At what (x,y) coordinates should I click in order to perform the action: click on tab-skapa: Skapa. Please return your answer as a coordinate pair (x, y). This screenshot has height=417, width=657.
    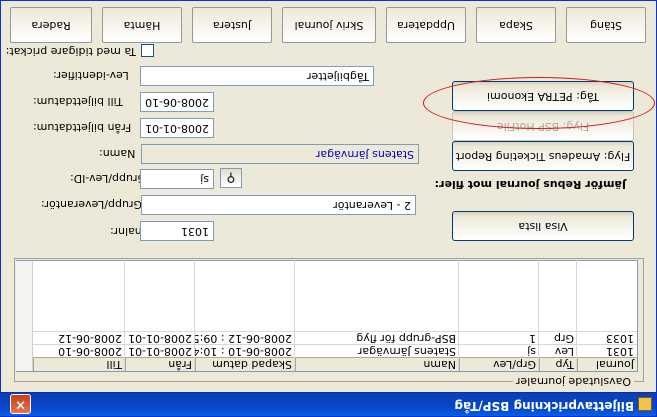
    Looking at the image, I should click on (516, 25).